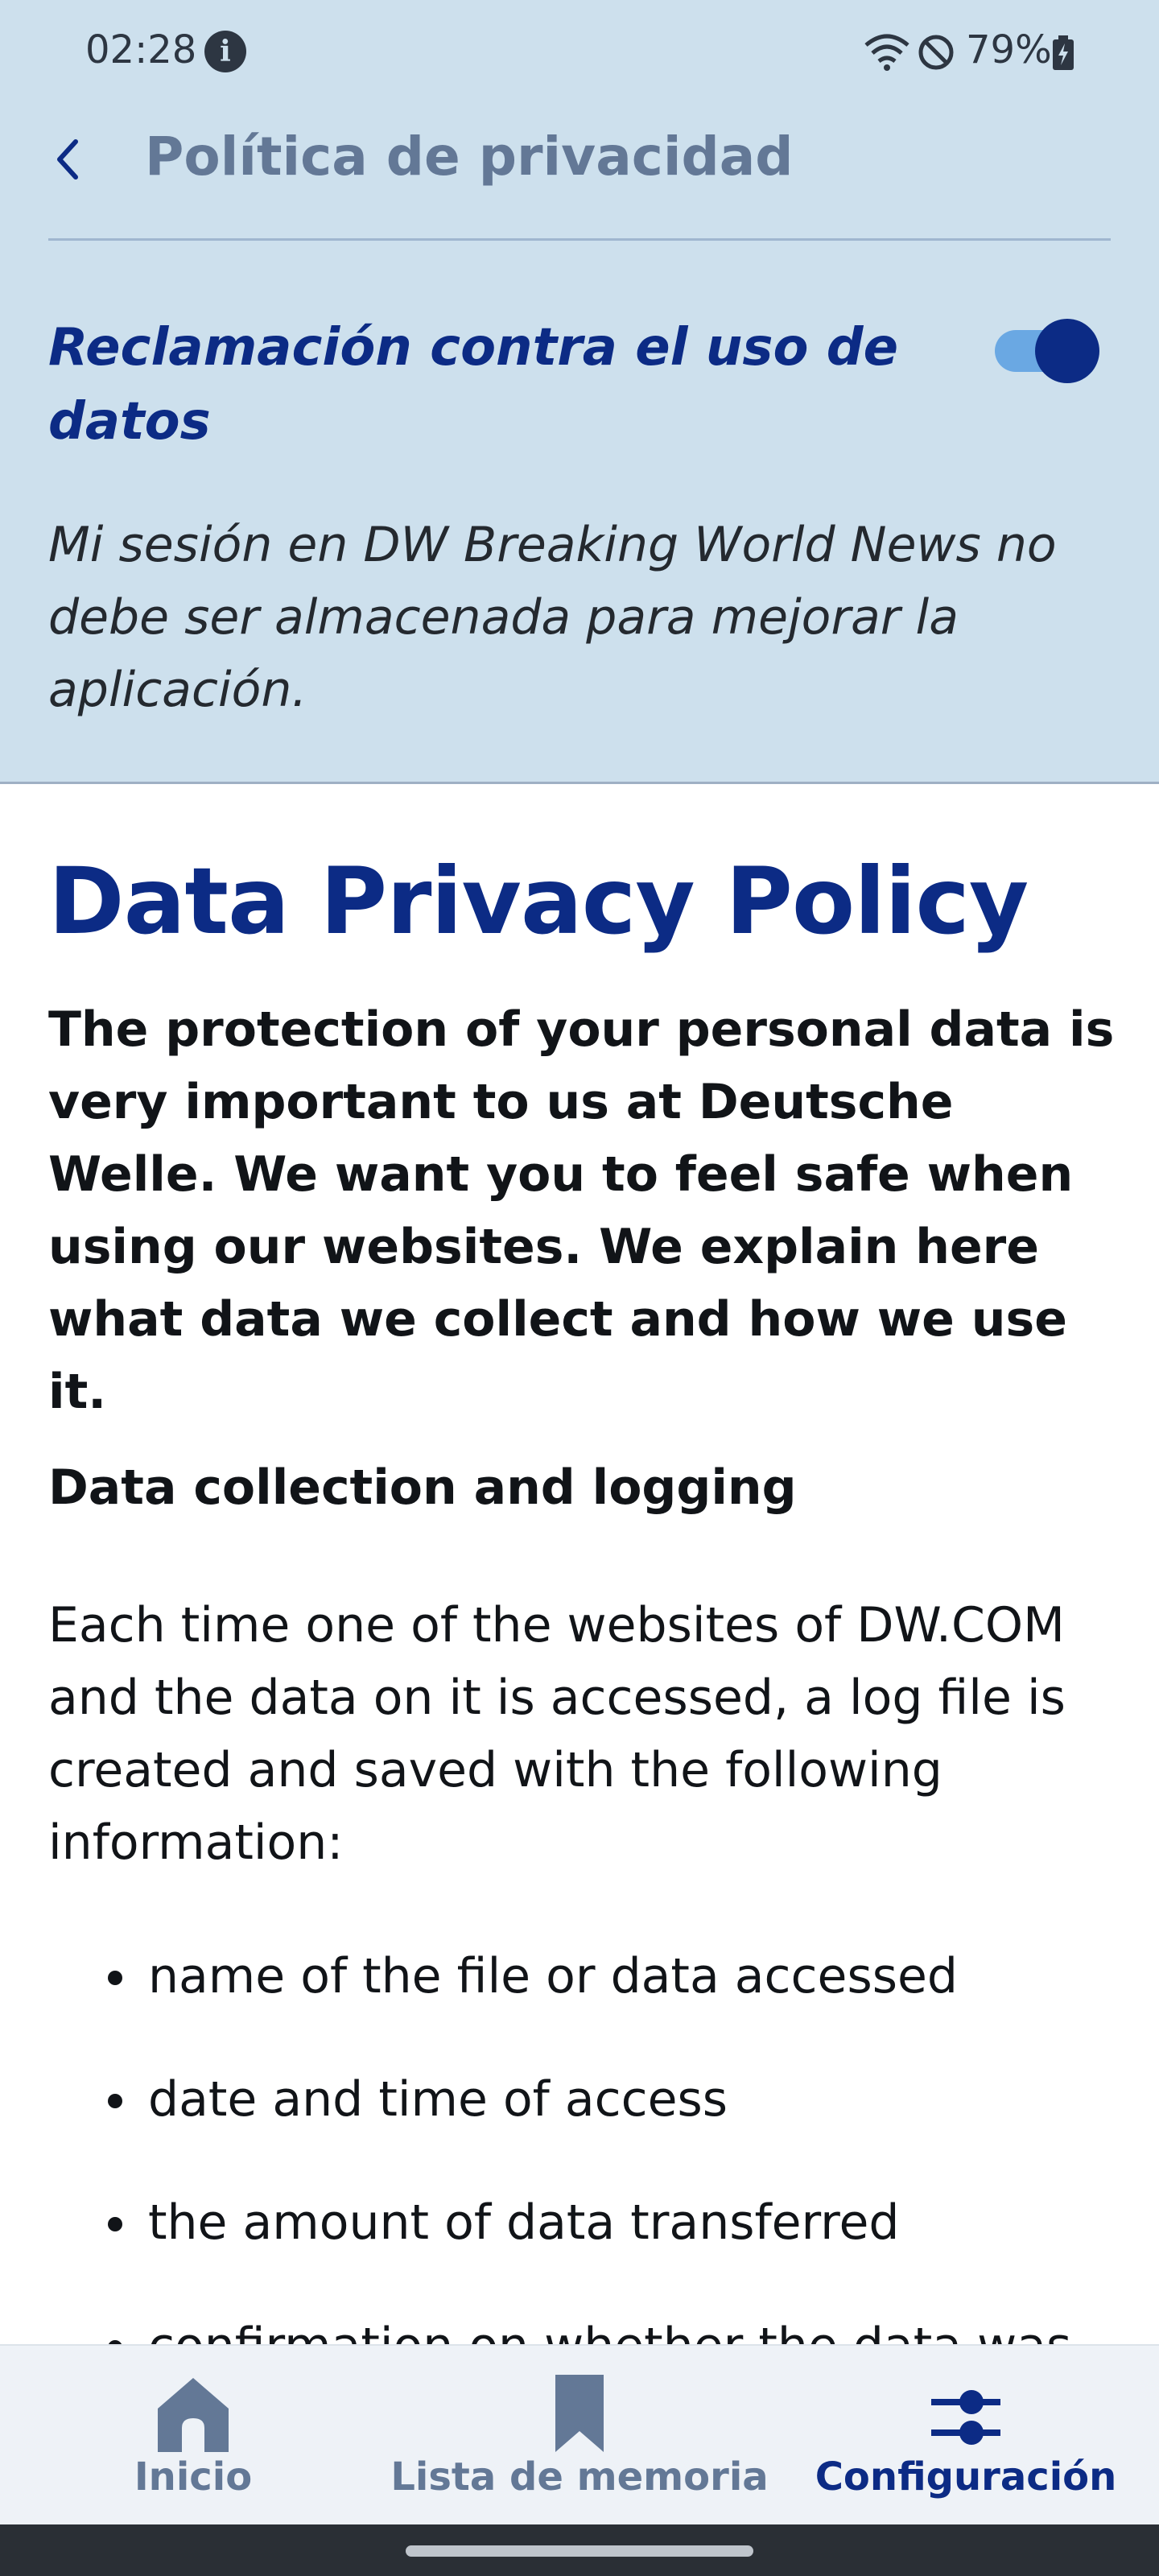 Image resolution: width=1159 pixels, height=2576 pixels. I want to click on nav-item-inicio: Inicio, so click(193, 2436).